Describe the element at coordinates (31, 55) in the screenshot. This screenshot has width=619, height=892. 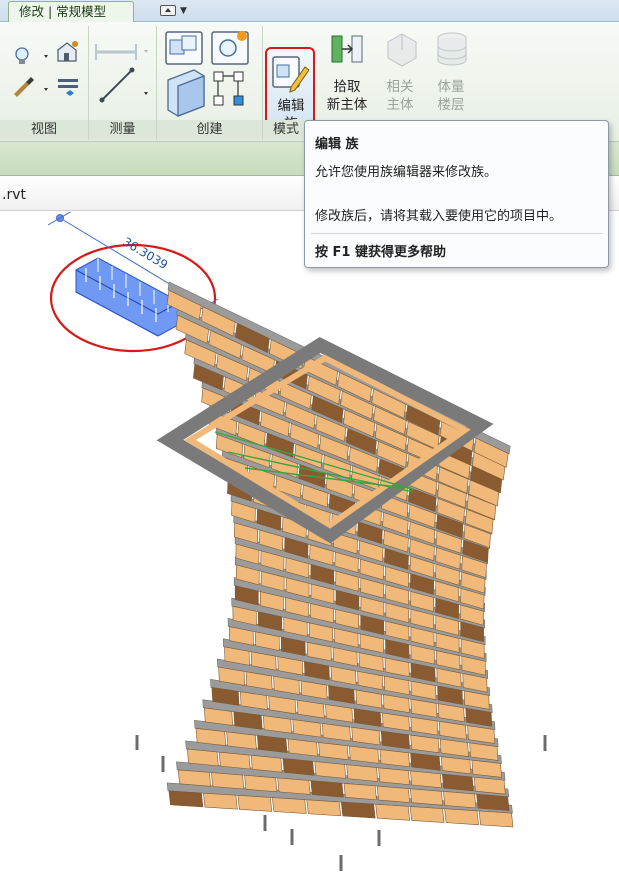
I see `lightbulb-icon` at that location.